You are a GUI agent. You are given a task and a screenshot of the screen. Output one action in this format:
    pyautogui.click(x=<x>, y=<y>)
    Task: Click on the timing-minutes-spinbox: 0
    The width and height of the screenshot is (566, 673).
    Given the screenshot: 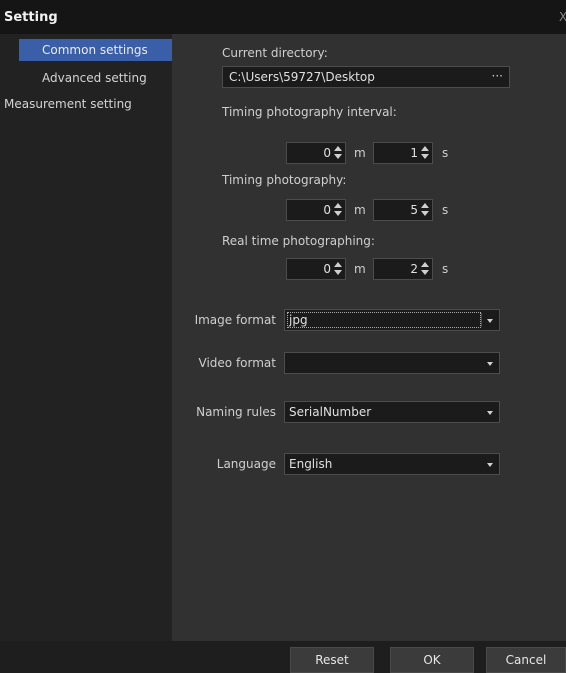 What is the action you would take?
    pyautogui.click(x=316, y=210)
    